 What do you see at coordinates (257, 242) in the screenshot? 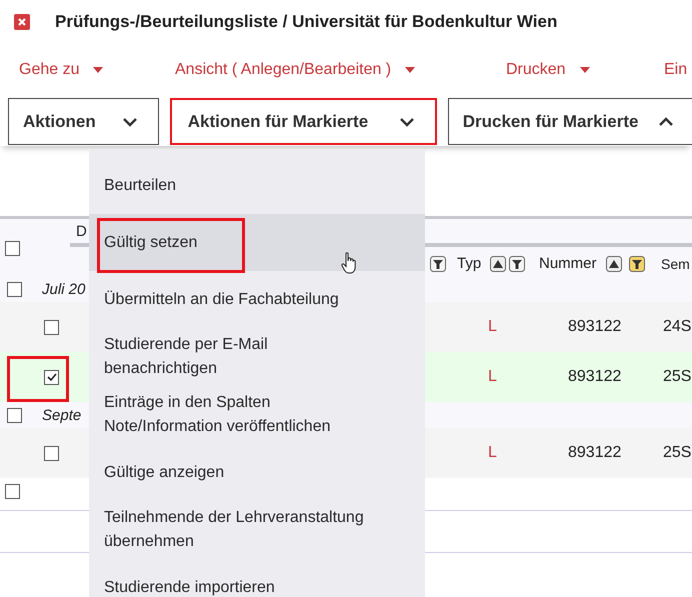
I see `menu-item: Gültig setzen` at bounding box center [257, 242].